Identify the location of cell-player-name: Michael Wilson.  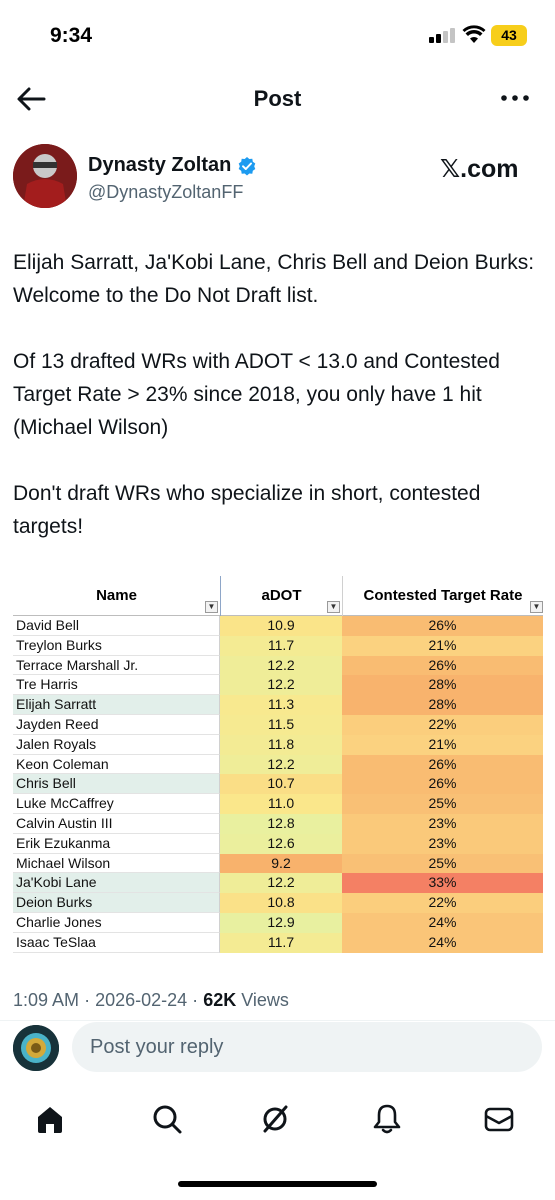
(116, 863).